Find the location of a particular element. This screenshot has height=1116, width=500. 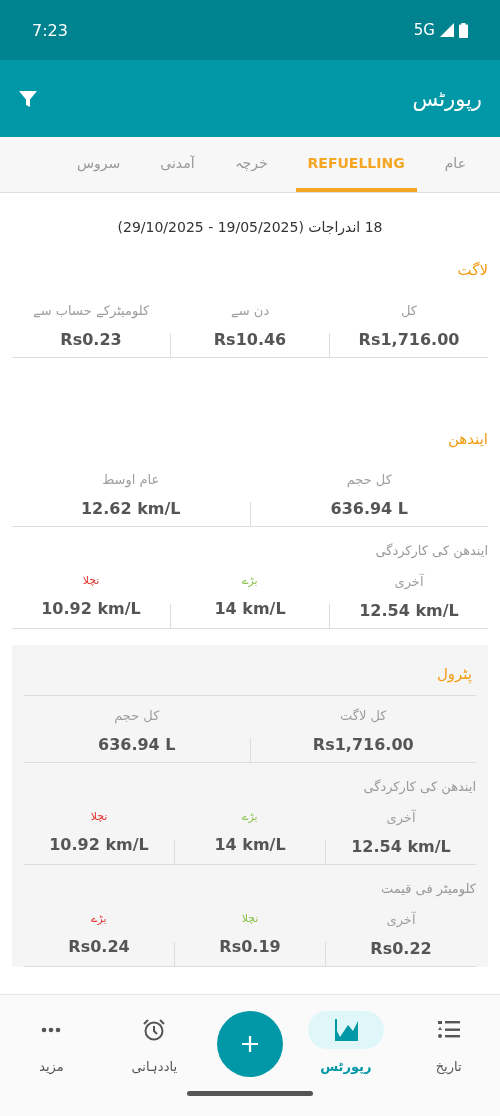

tab: سروس is located at coordinates (98, 164).